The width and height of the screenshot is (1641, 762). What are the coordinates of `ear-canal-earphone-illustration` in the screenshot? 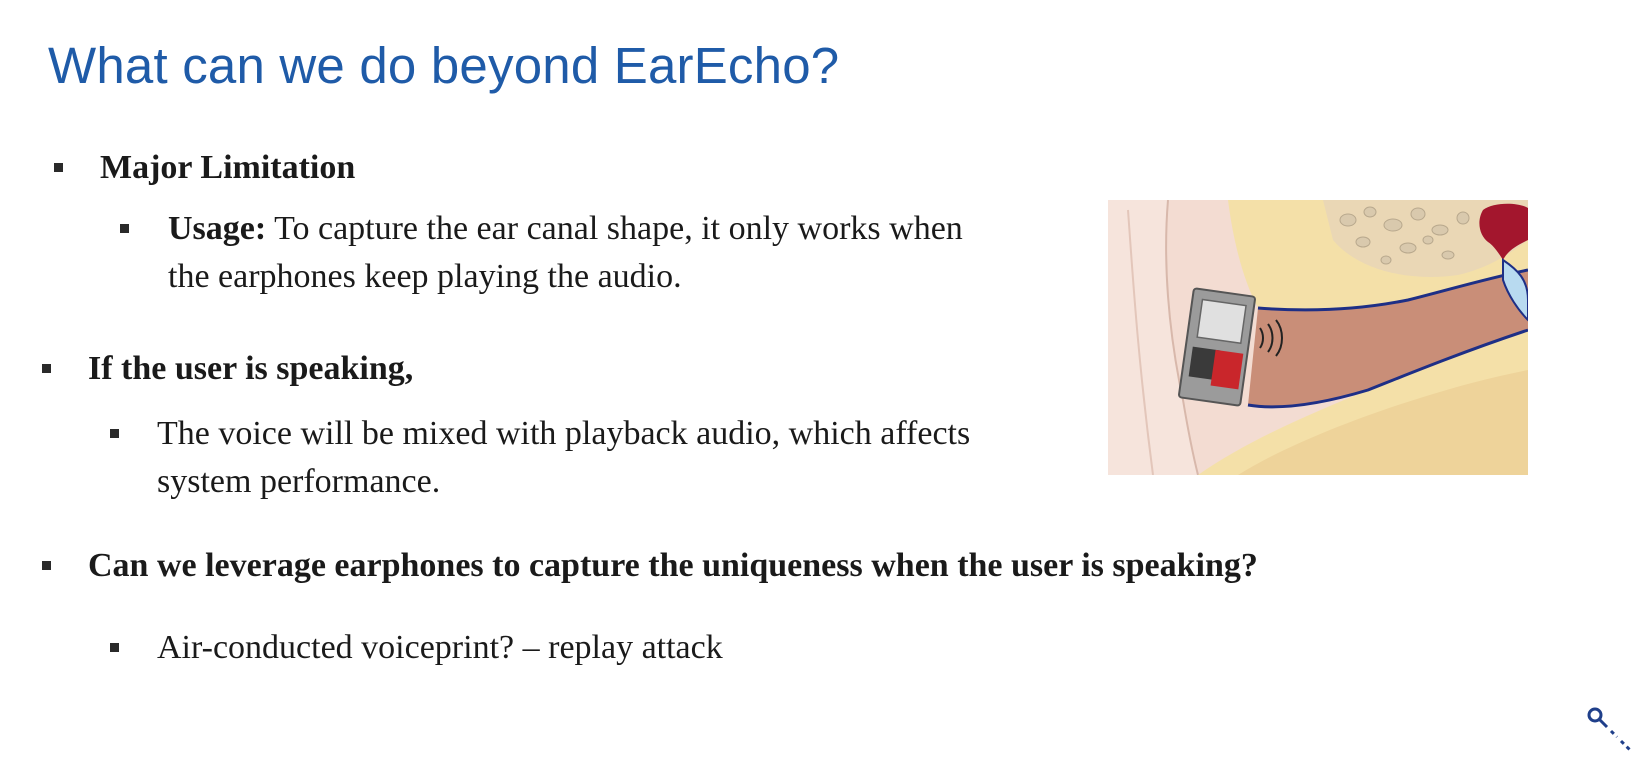 It's located at (1318, 337).